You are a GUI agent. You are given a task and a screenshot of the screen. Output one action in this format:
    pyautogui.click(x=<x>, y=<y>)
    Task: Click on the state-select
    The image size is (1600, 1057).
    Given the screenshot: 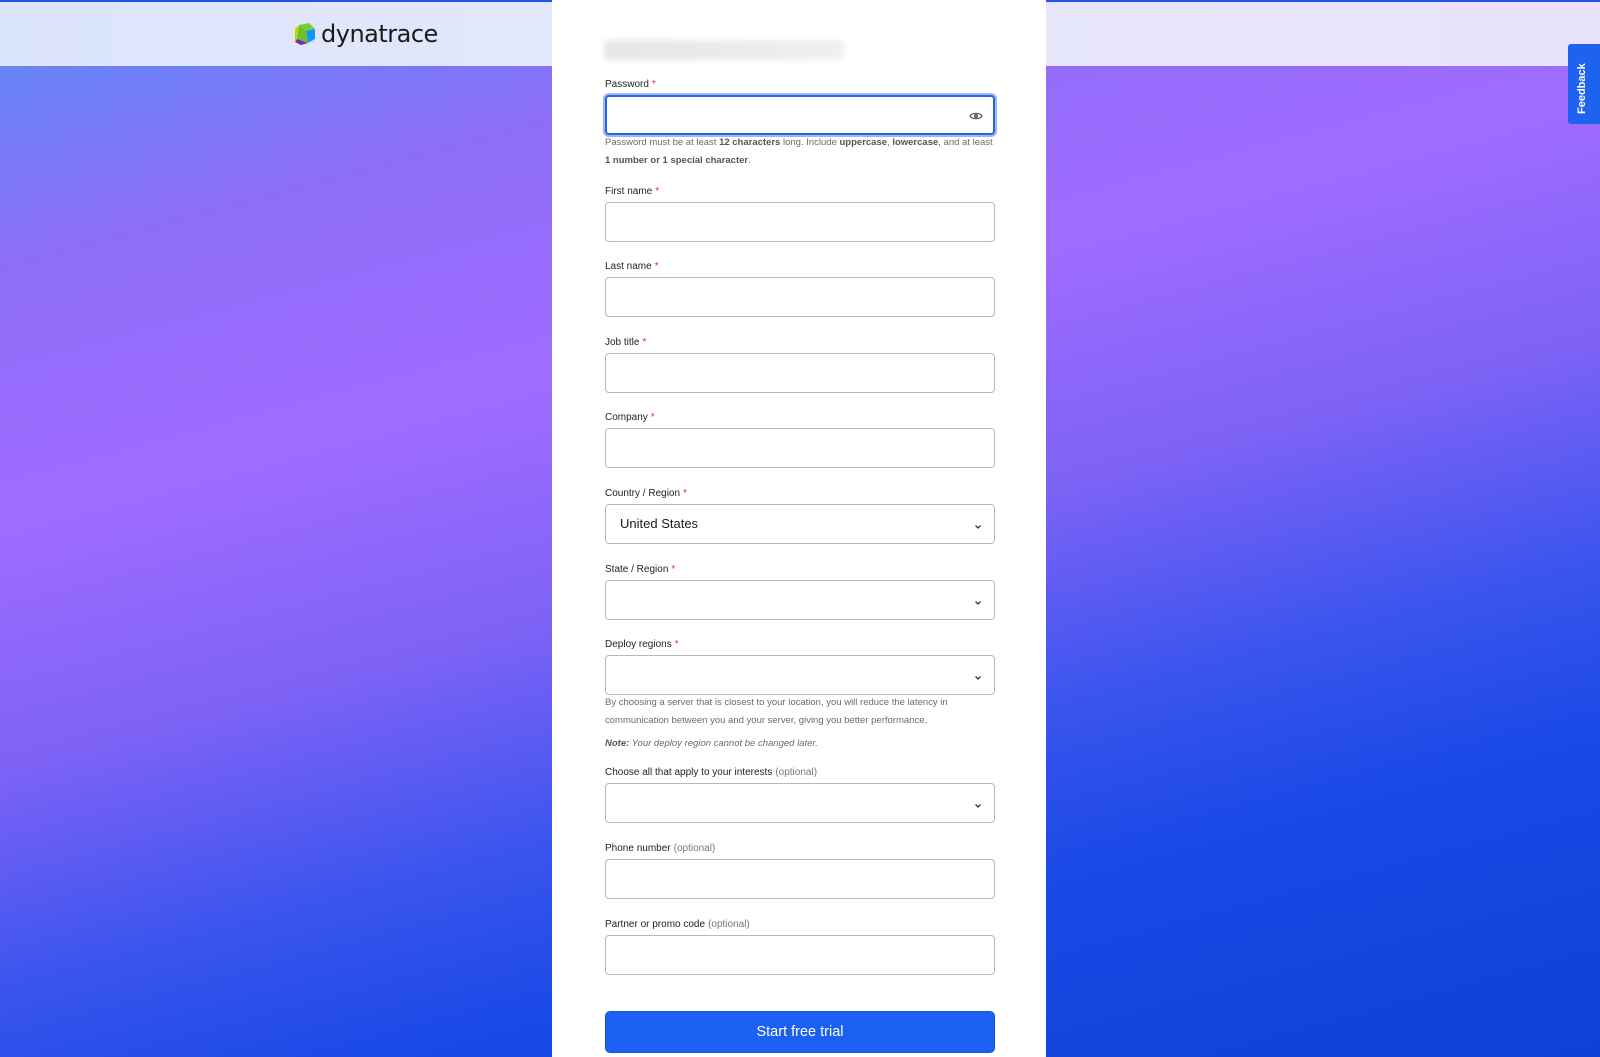 What is the action you would take?
    pyautogui.click(x=800, y=600)
    